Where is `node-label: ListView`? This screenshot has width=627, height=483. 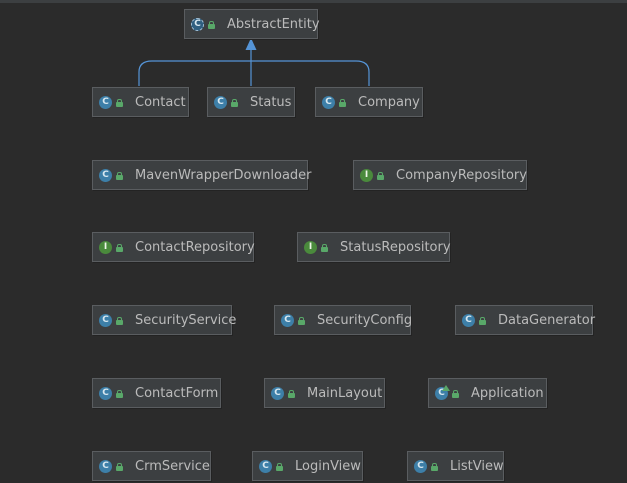
node-label: ListView is located at coordinates (477, 466).